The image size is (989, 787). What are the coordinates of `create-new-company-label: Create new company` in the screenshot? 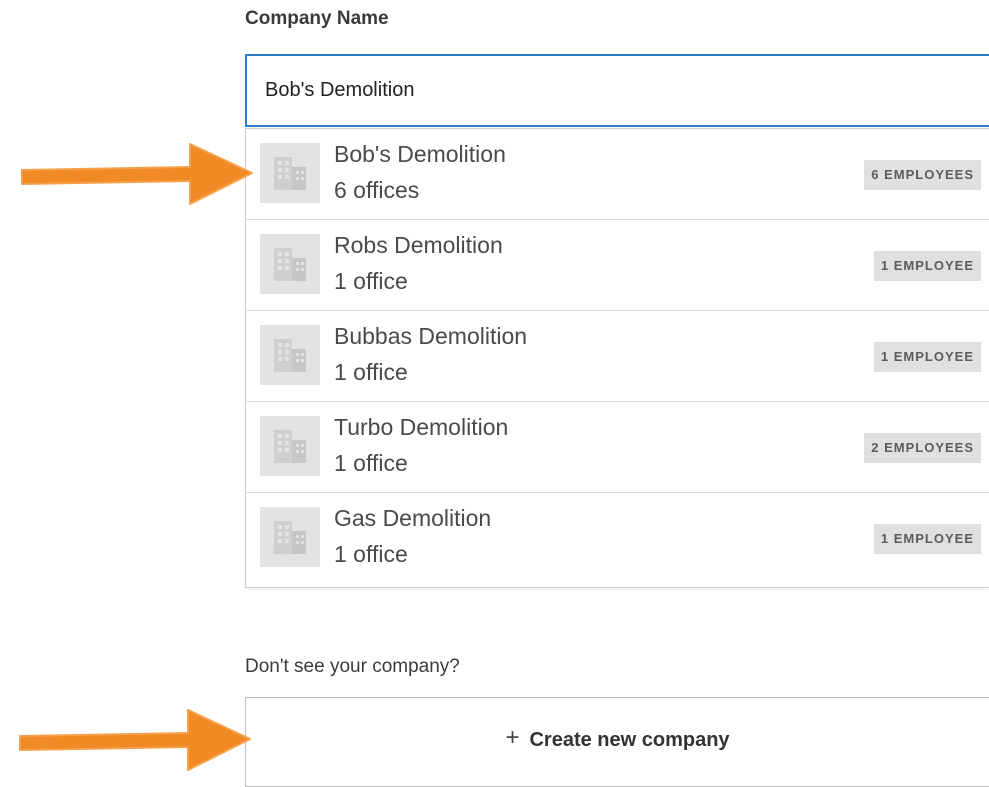 It's located at (629, 740).